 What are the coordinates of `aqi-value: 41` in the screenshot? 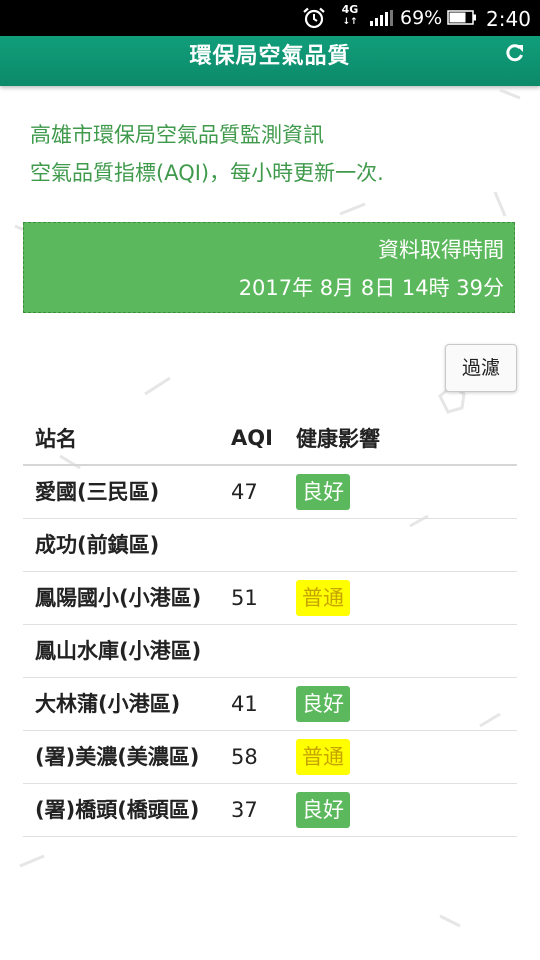 It's located at (251, 704).